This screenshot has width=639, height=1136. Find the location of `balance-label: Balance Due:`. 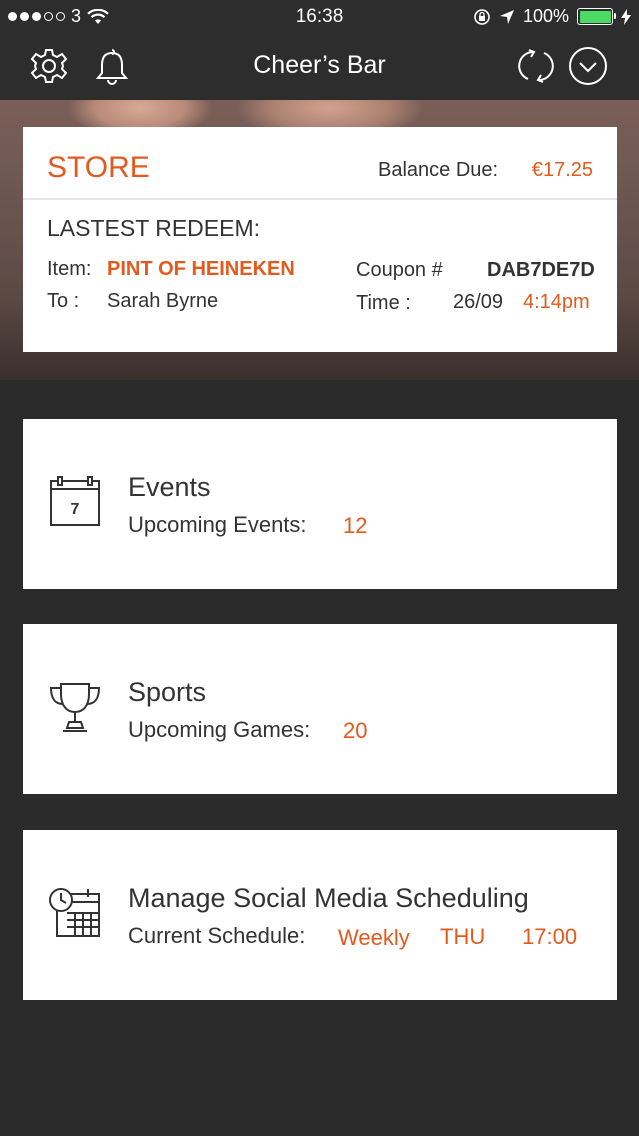

balance-label: Balance Due: is located at coordinates (438, 170).